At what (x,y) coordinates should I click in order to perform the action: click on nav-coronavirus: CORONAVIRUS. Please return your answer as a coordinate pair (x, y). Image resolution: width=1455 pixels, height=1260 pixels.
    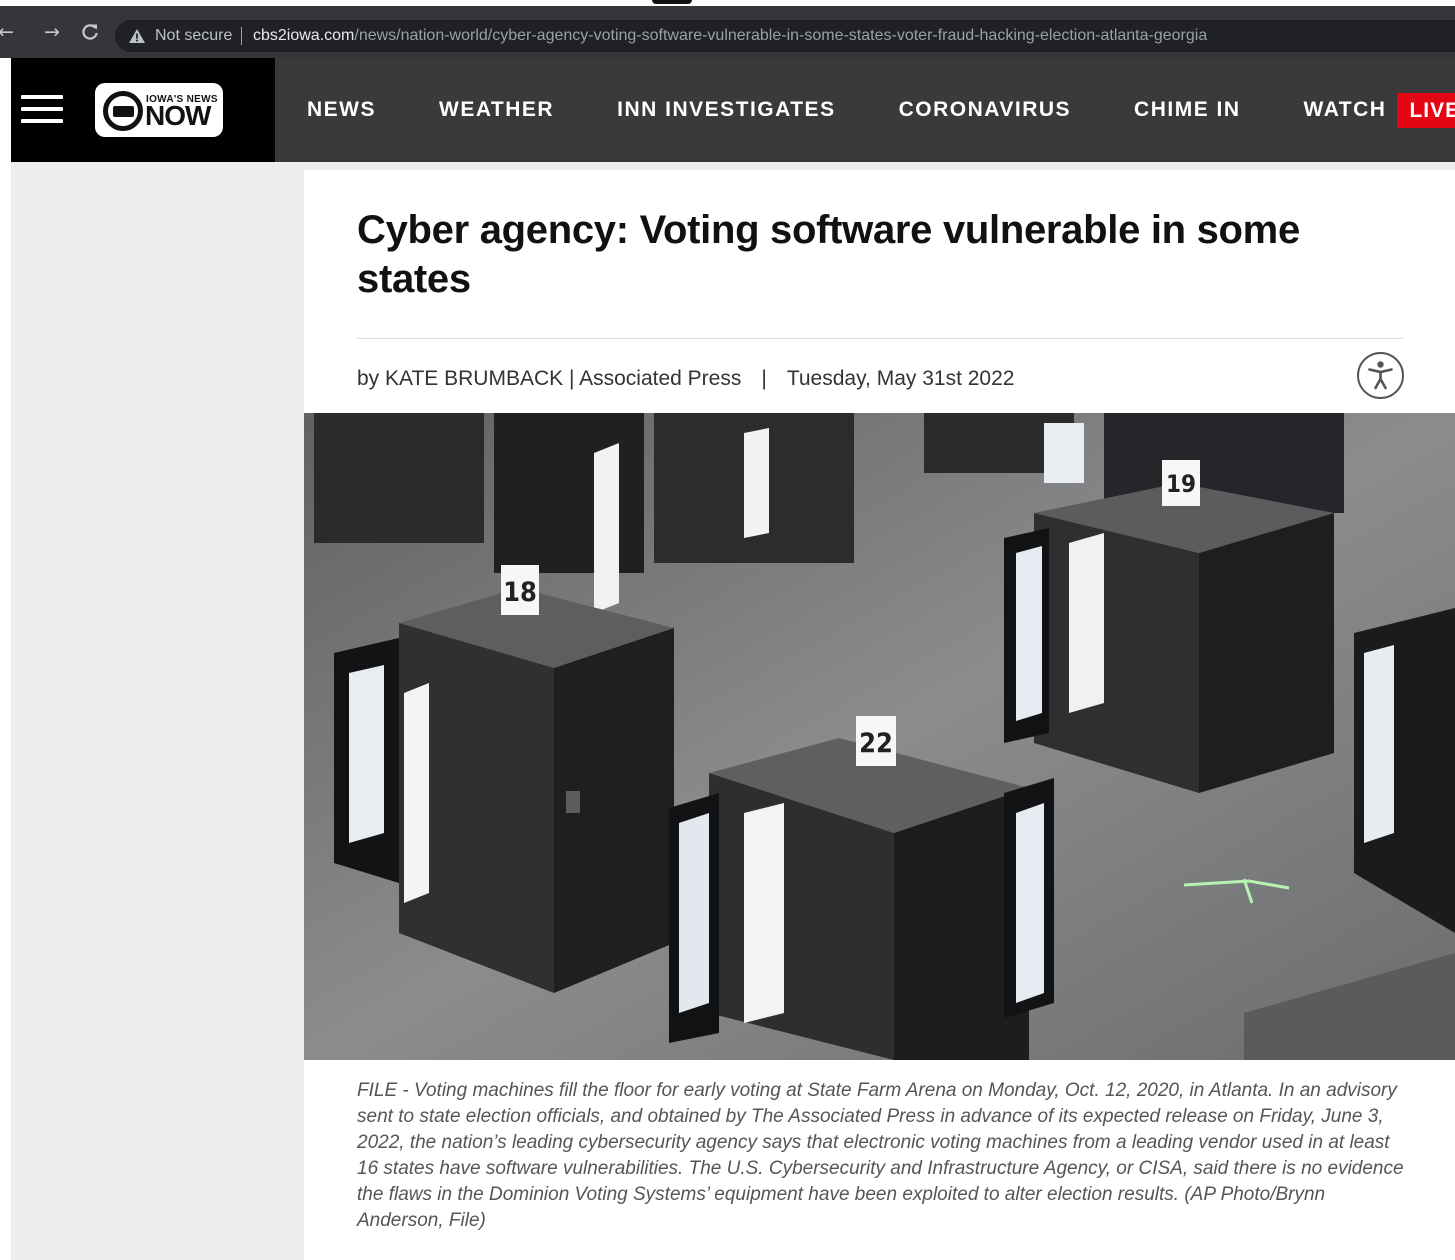
    Looking at the image, I should click on (985, 110).